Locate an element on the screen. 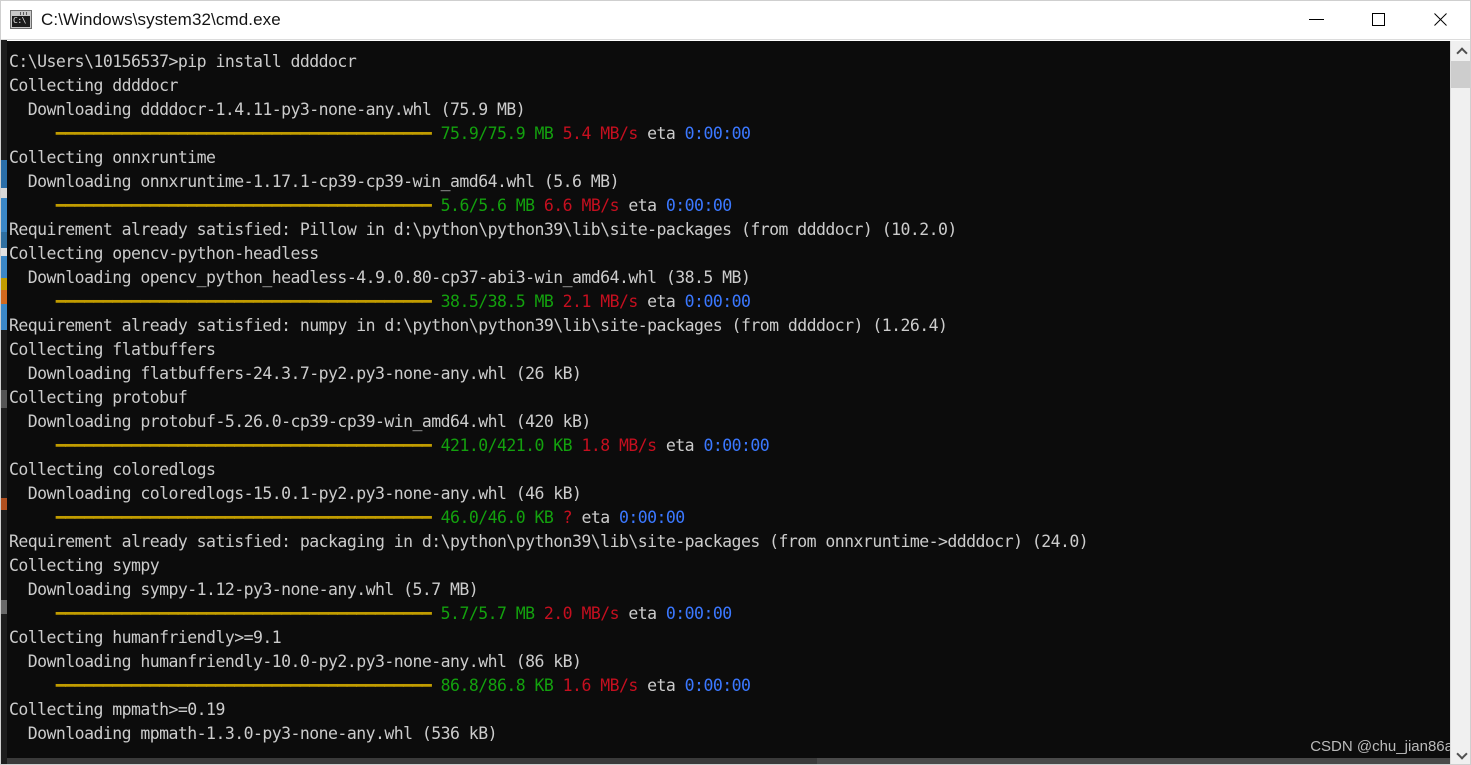 Image resolution: width=1471 pixels, height=765 pixels. console-text-segment: Collecting protobuf is located at coordinates (98, 397).